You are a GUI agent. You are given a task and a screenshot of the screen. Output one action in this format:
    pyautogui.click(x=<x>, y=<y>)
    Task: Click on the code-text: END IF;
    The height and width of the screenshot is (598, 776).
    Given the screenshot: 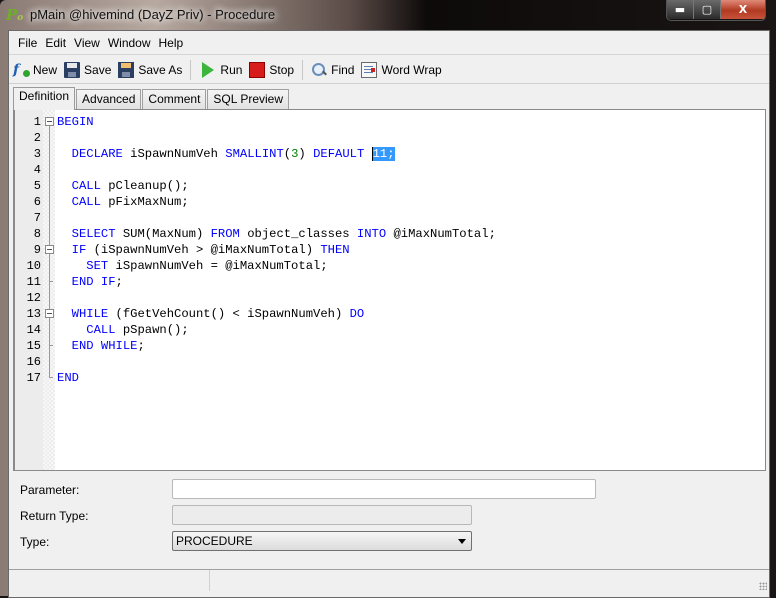 What is the action you would take?
    pyautogui.click(x=90, y=282)
    